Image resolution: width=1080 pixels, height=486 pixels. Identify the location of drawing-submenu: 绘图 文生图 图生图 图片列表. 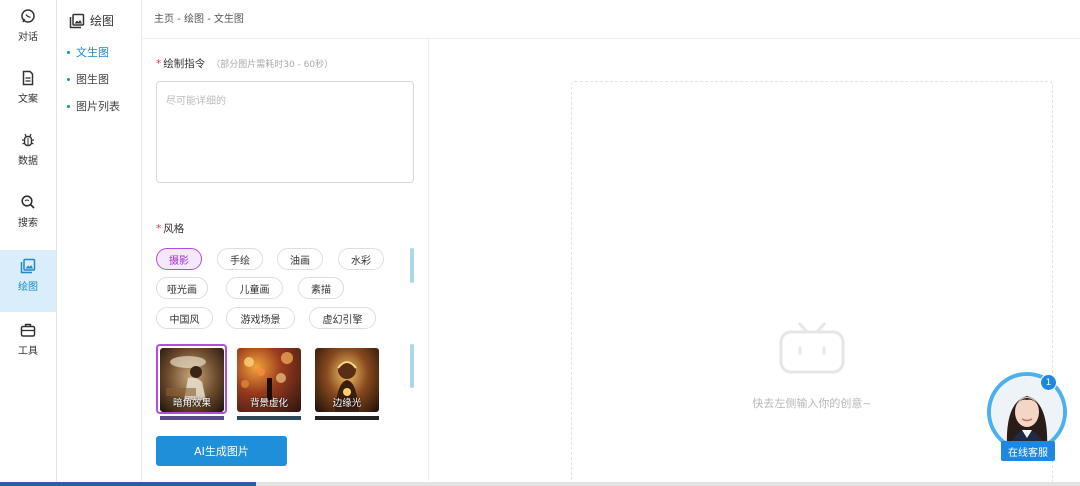
(99, 243).